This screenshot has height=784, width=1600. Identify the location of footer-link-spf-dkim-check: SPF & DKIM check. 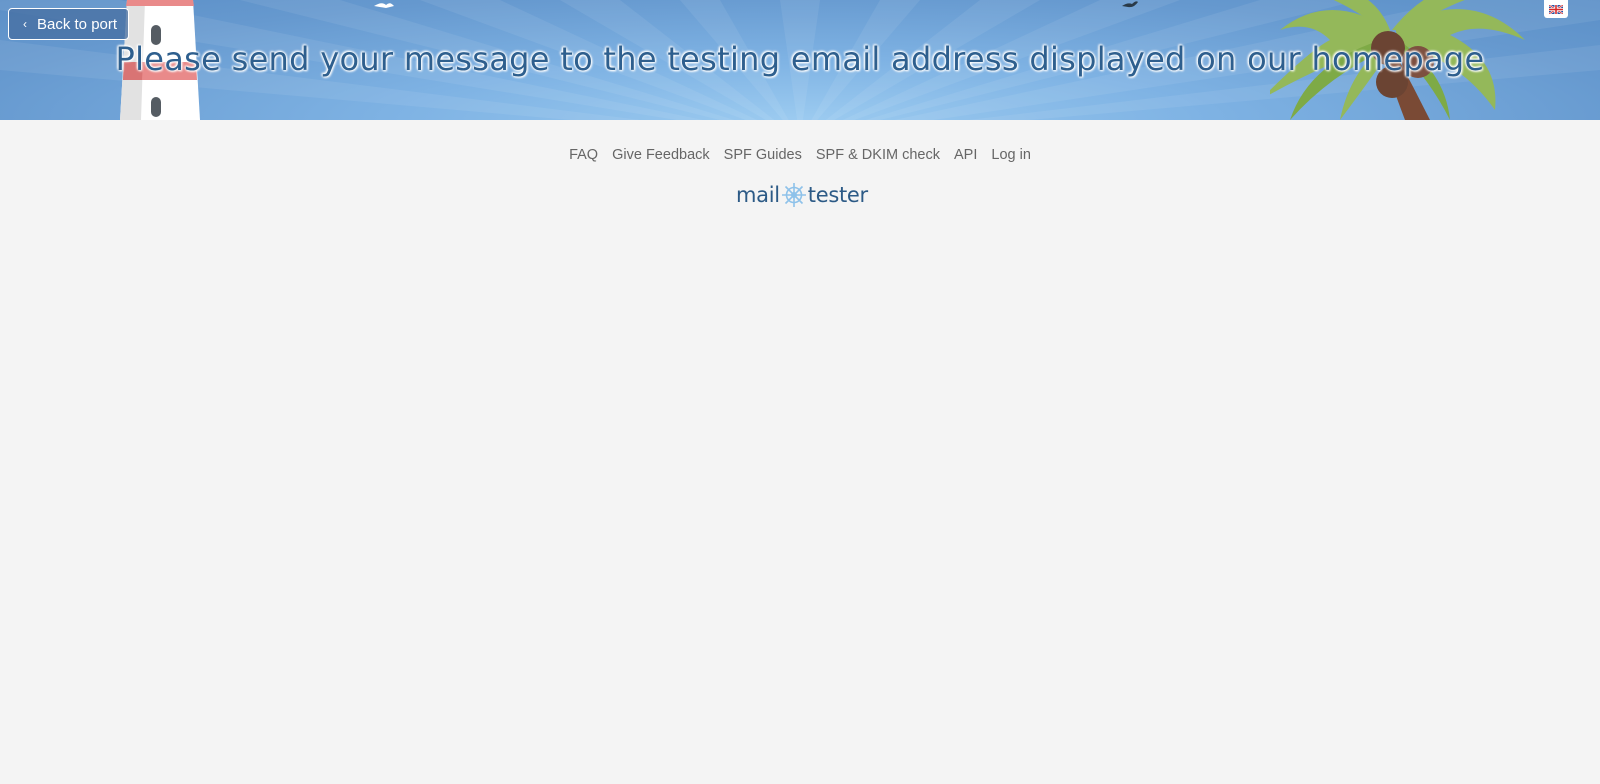
(878, 155).